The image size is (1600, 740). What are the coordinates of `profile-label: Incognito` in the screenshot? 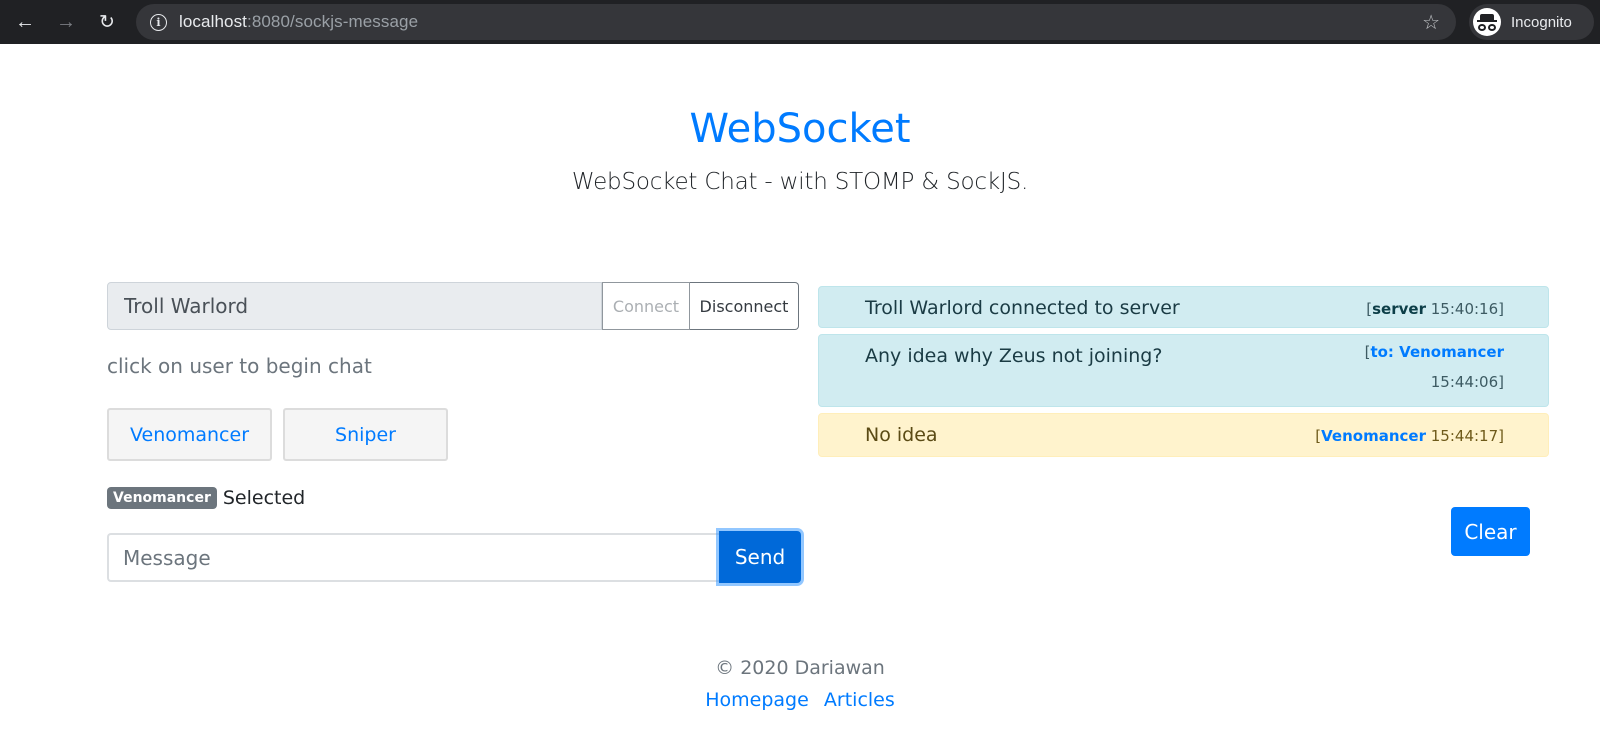 It's located at (1541, 22).